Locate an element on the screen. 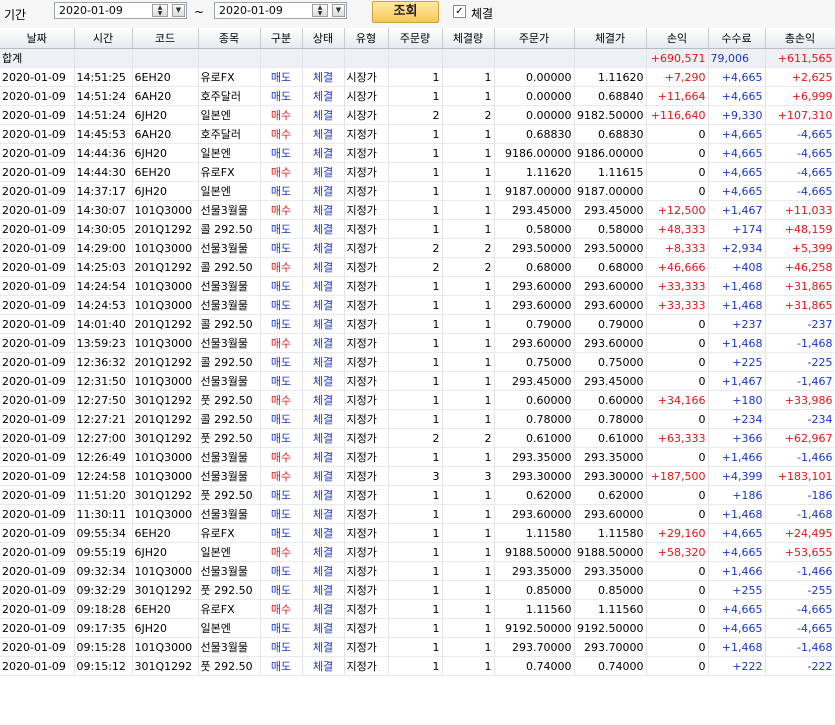  cell-code: 101Q3000 is located at coordinates (165, 457).